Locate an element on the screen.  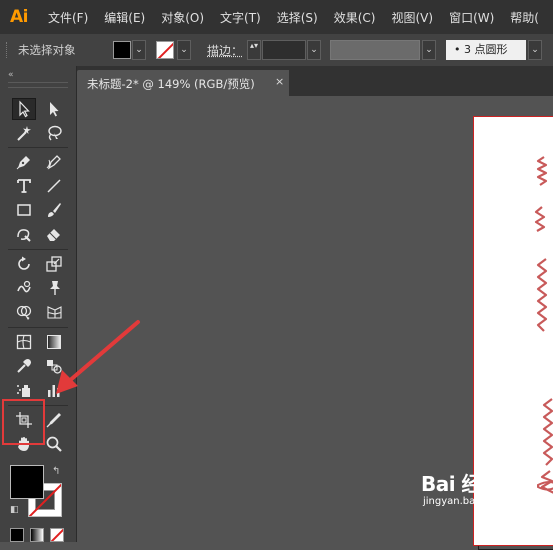
menu-view: 视图(V) is located at coordinates (412, 17).